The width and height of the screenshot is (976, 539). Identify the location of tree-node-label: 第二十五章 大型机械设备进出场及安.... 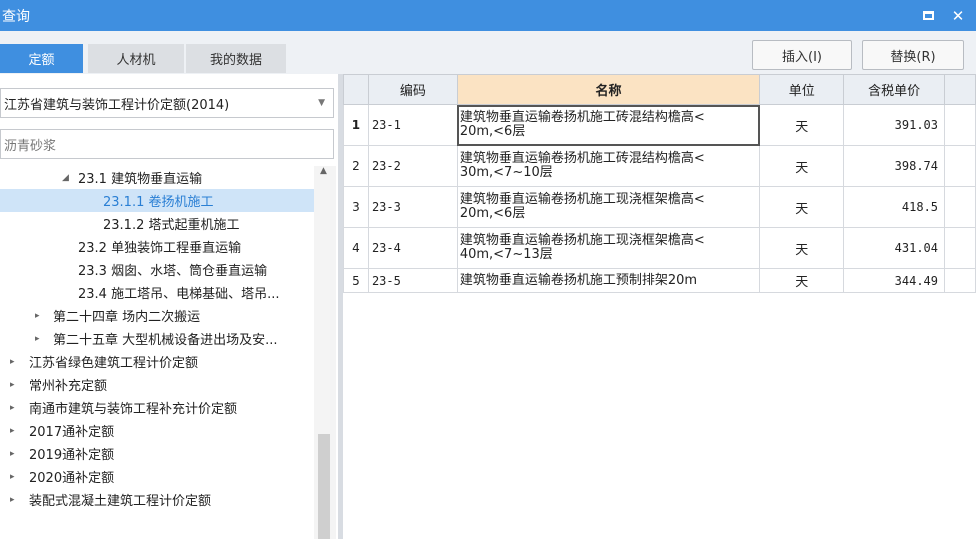
(165, 340).